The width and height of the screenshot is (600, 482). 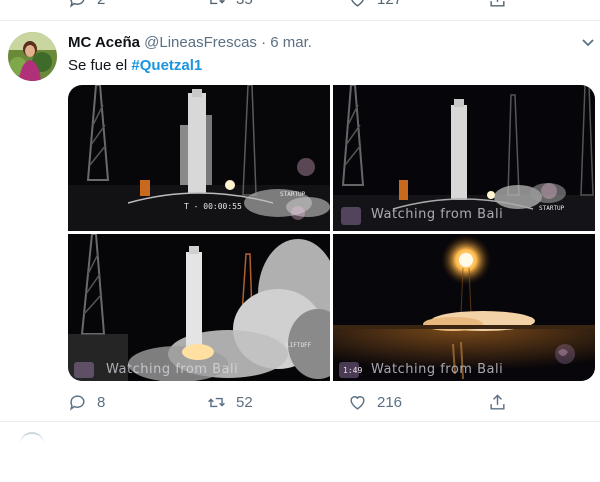 What do you see at coordinates (101, 4) in the screenshot?
I see `previous-reply-count: 2` at bounding box center [101, 4].